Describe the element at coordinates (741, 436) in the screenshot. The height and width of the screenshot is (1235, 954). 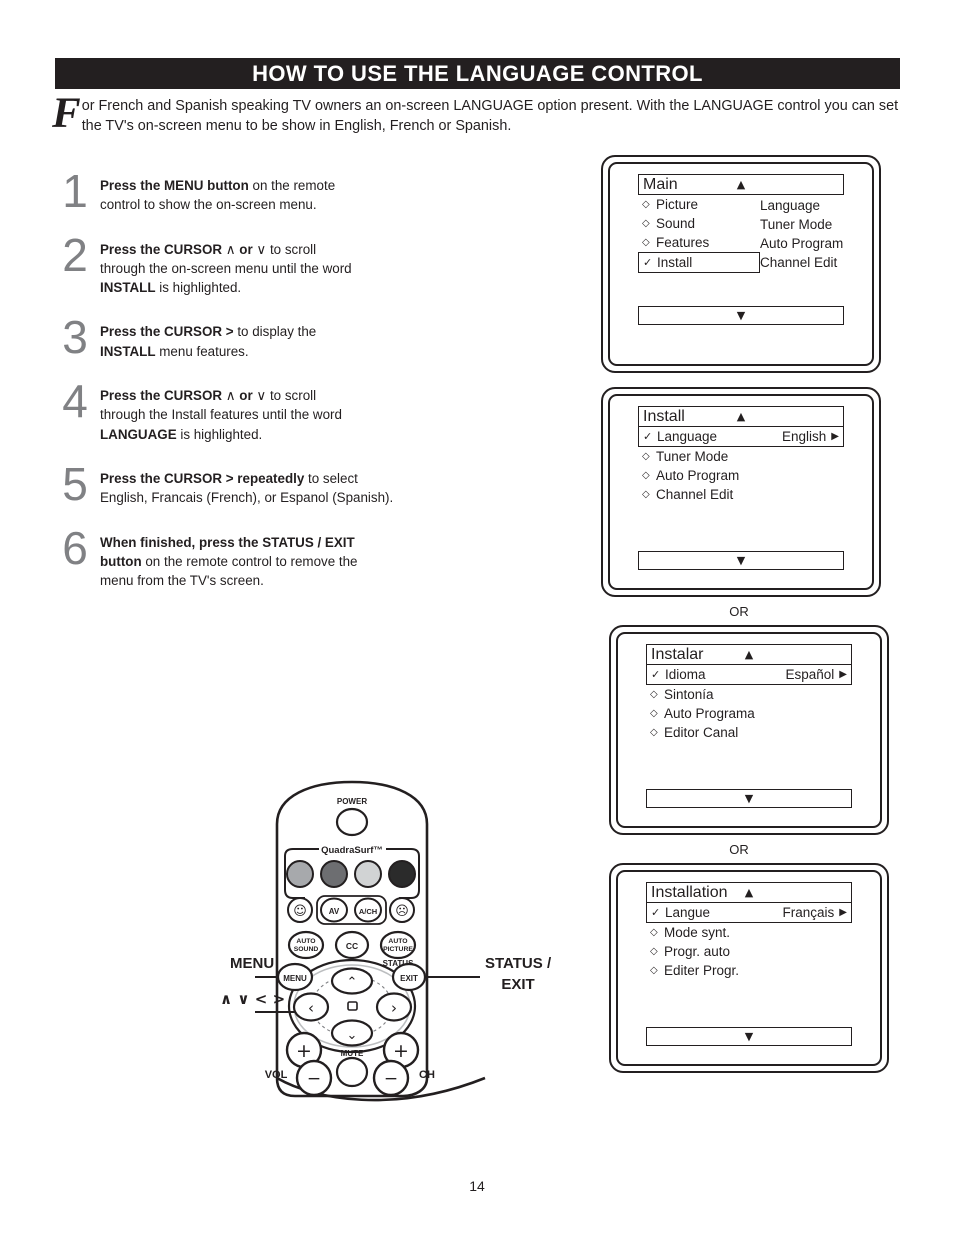
I see `osd-item-language-selected: ✓ Language English ▶` at that location.